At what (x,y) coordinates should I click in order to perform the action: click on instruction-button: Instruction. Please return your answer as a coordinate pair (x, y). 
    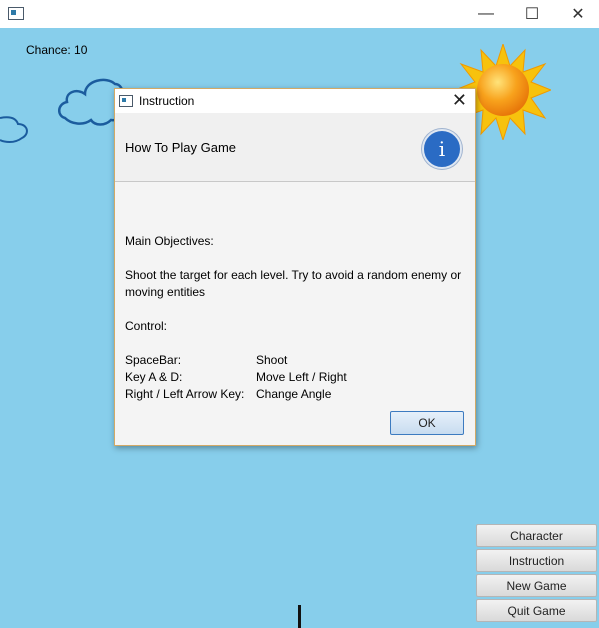
    Looking at the image, I should click on (536, 560).